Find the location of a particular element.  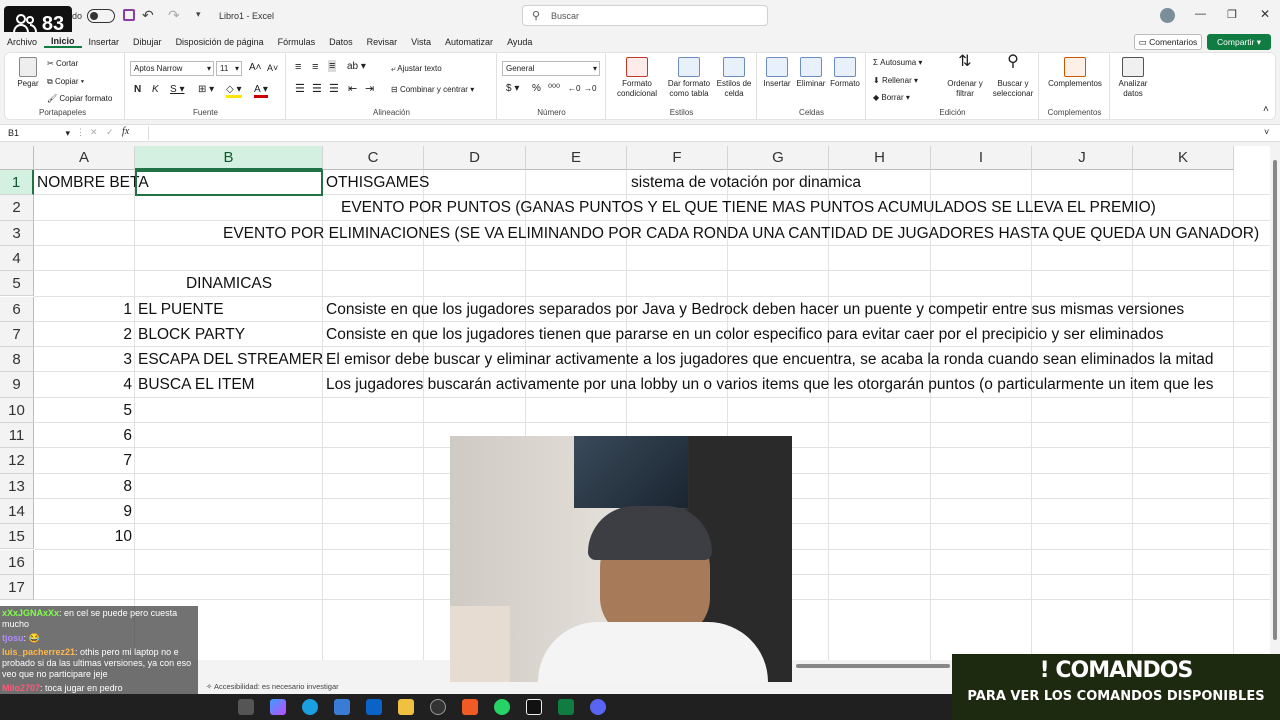

select-all-corner is located at coordinates (17, 158).